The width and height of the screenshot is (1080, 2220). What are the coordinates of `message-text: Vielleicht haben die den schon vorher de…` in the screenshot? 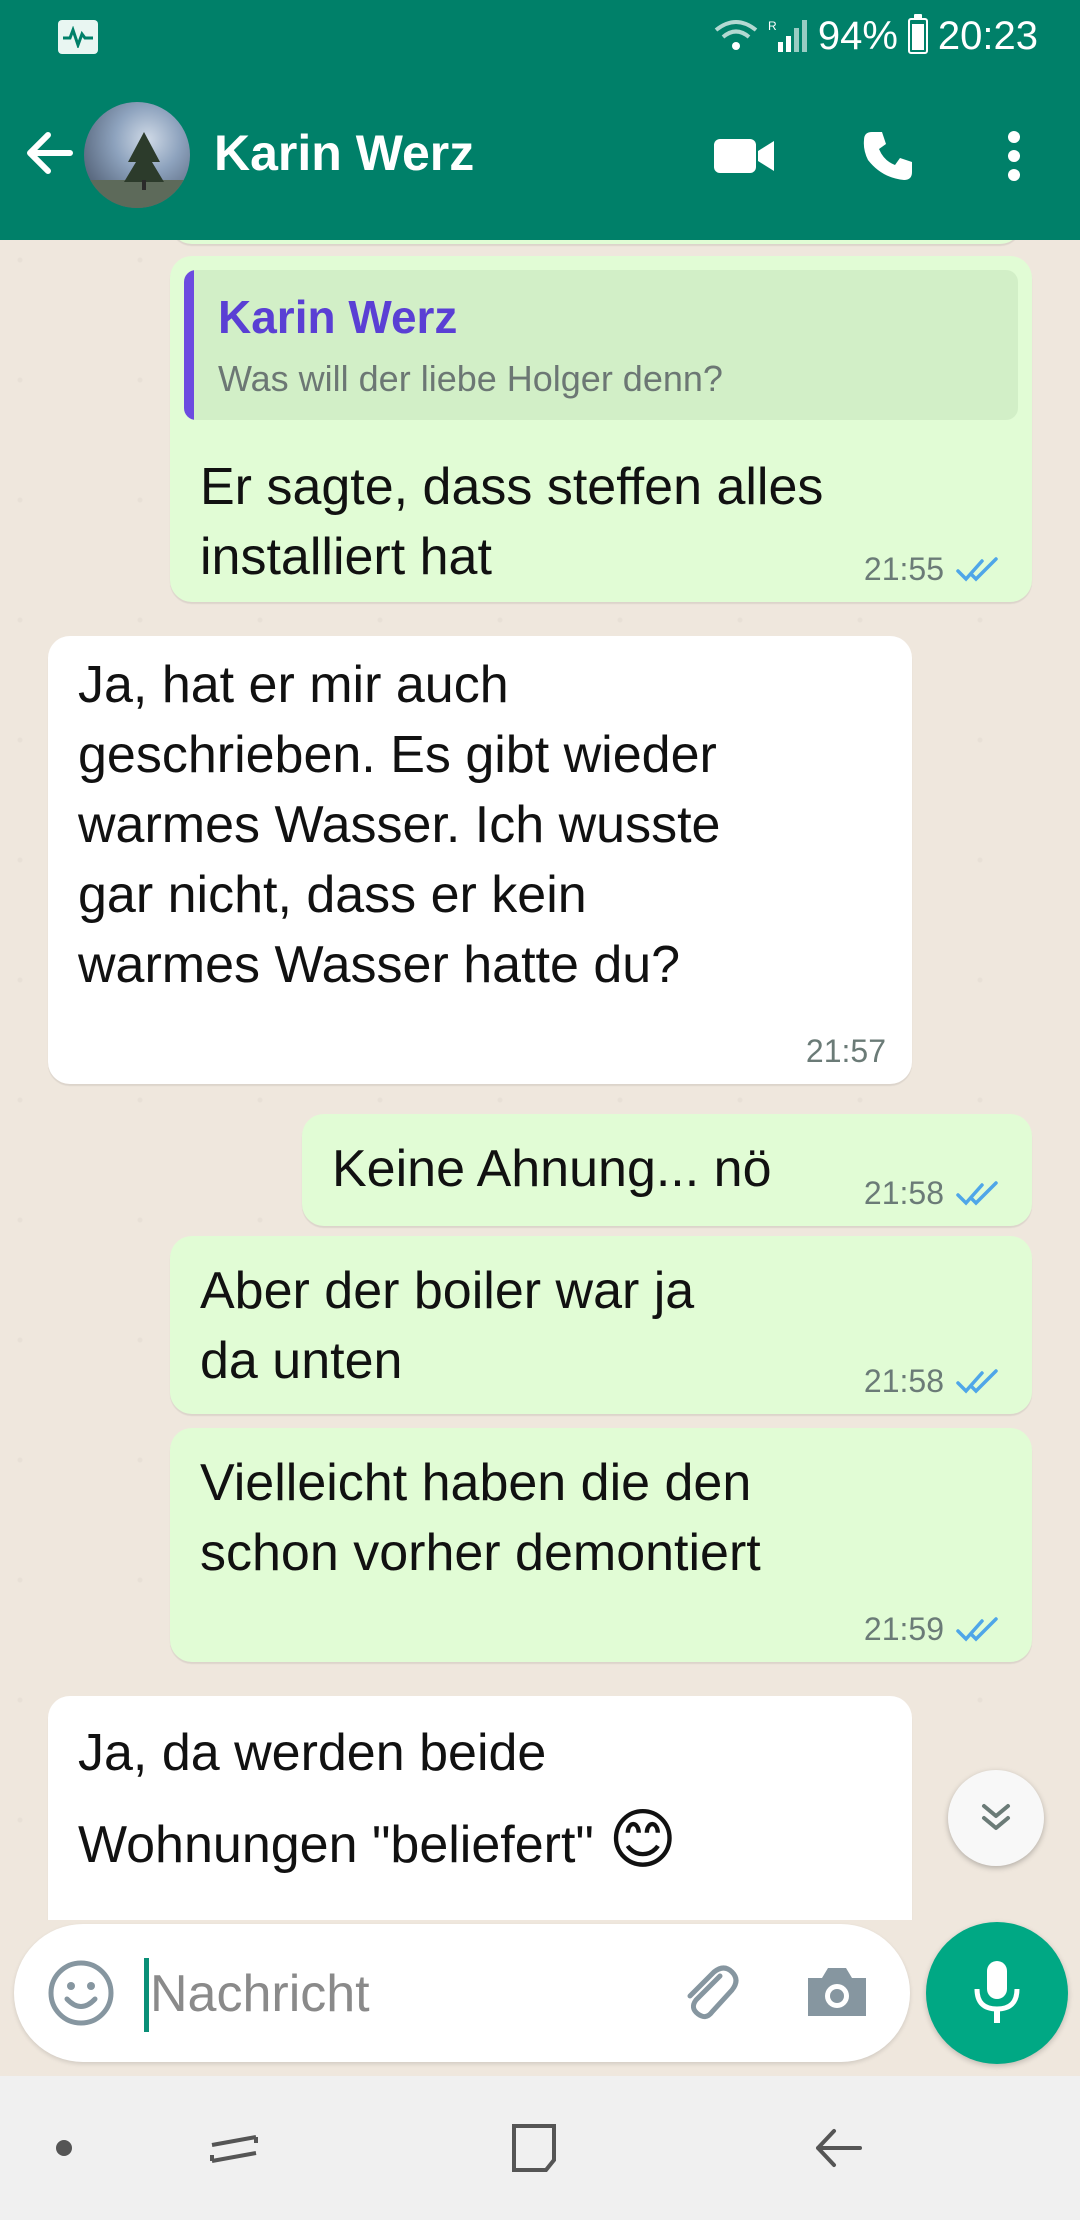 It's located at (480, 1518).